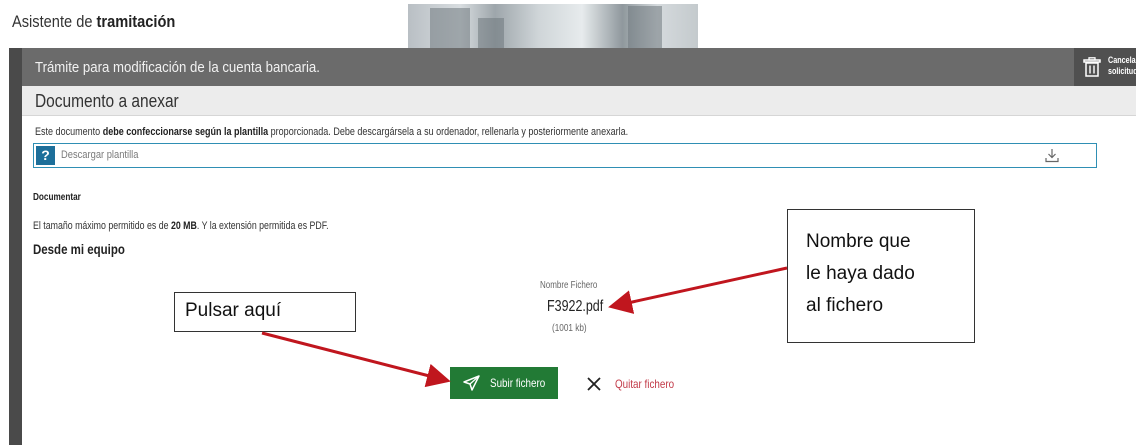 Image resolution: width=1136 pixels, height=445 pixels. I want to click on app-title-bold: tramitación, so click(136, 21).